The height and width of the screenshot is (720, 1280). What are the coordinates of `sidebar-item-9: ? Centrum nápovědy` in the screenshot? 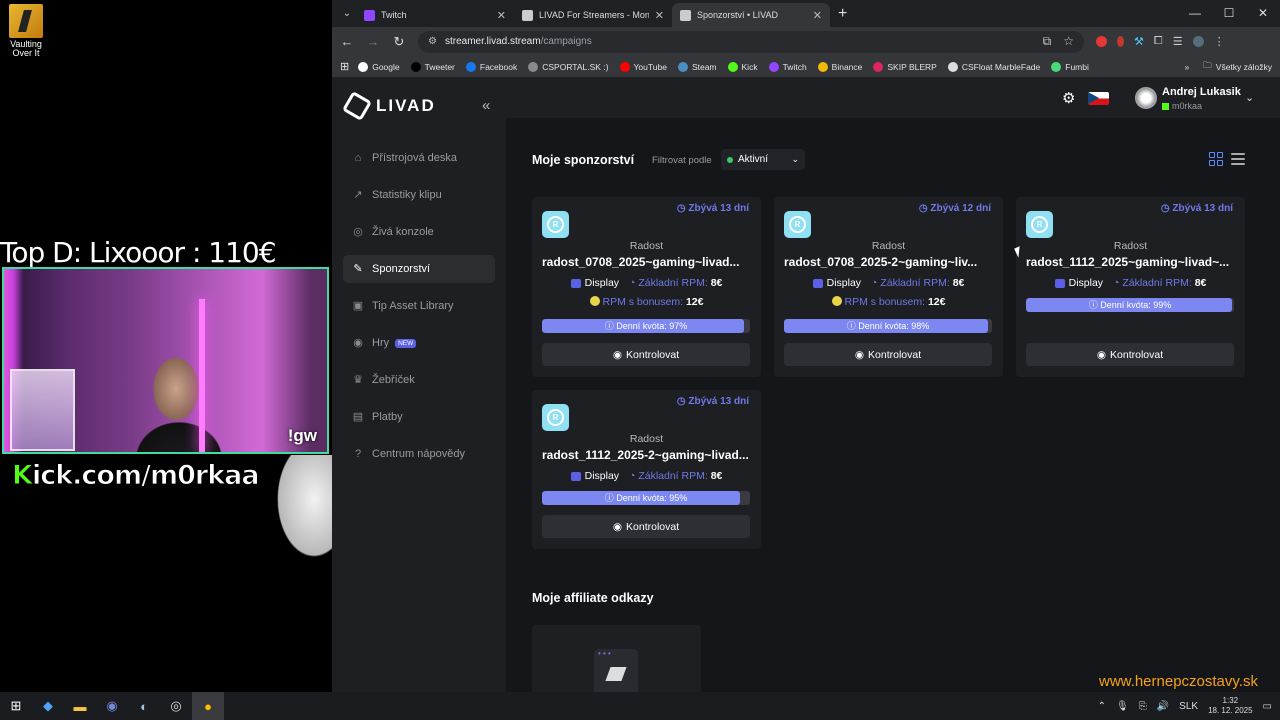 It's located at (419, 454).